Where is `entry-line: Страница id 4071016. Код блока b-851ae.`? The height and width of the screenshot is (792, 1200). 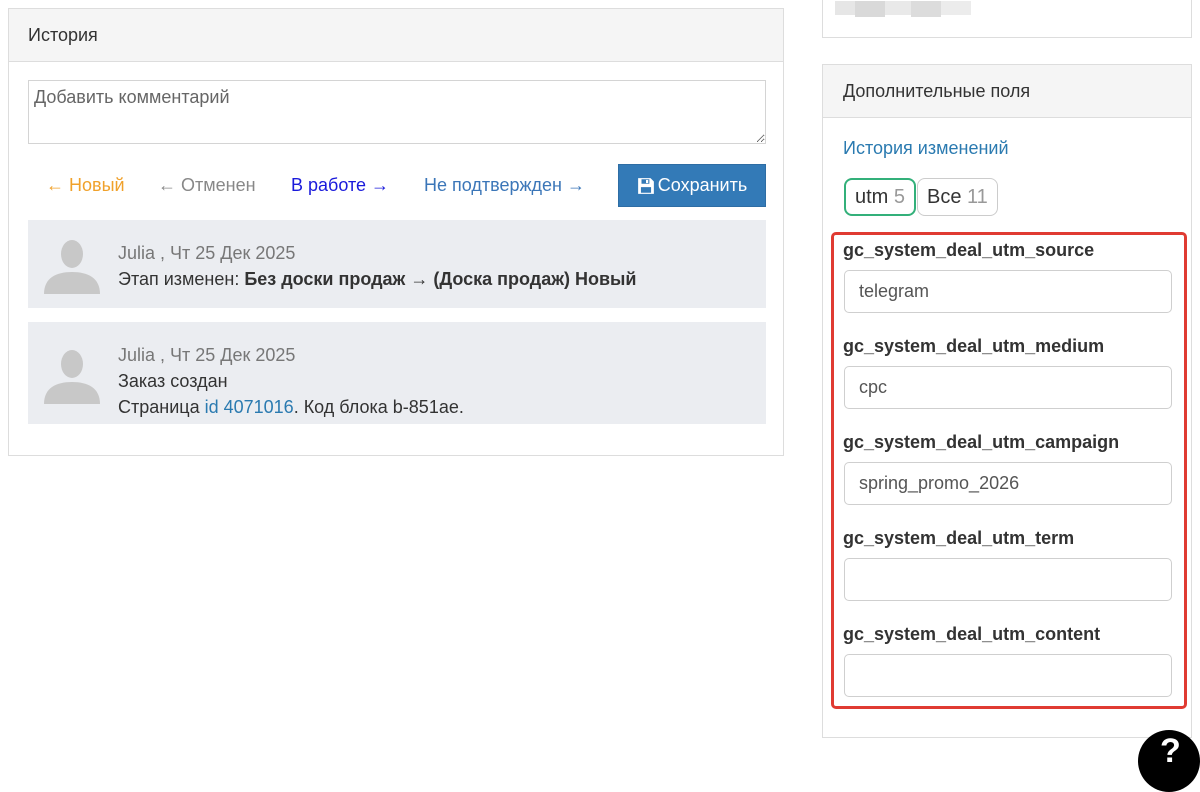
entry-line: Страница id 4071016. Код блока b-851ae. is located at coordinates (291, 407).